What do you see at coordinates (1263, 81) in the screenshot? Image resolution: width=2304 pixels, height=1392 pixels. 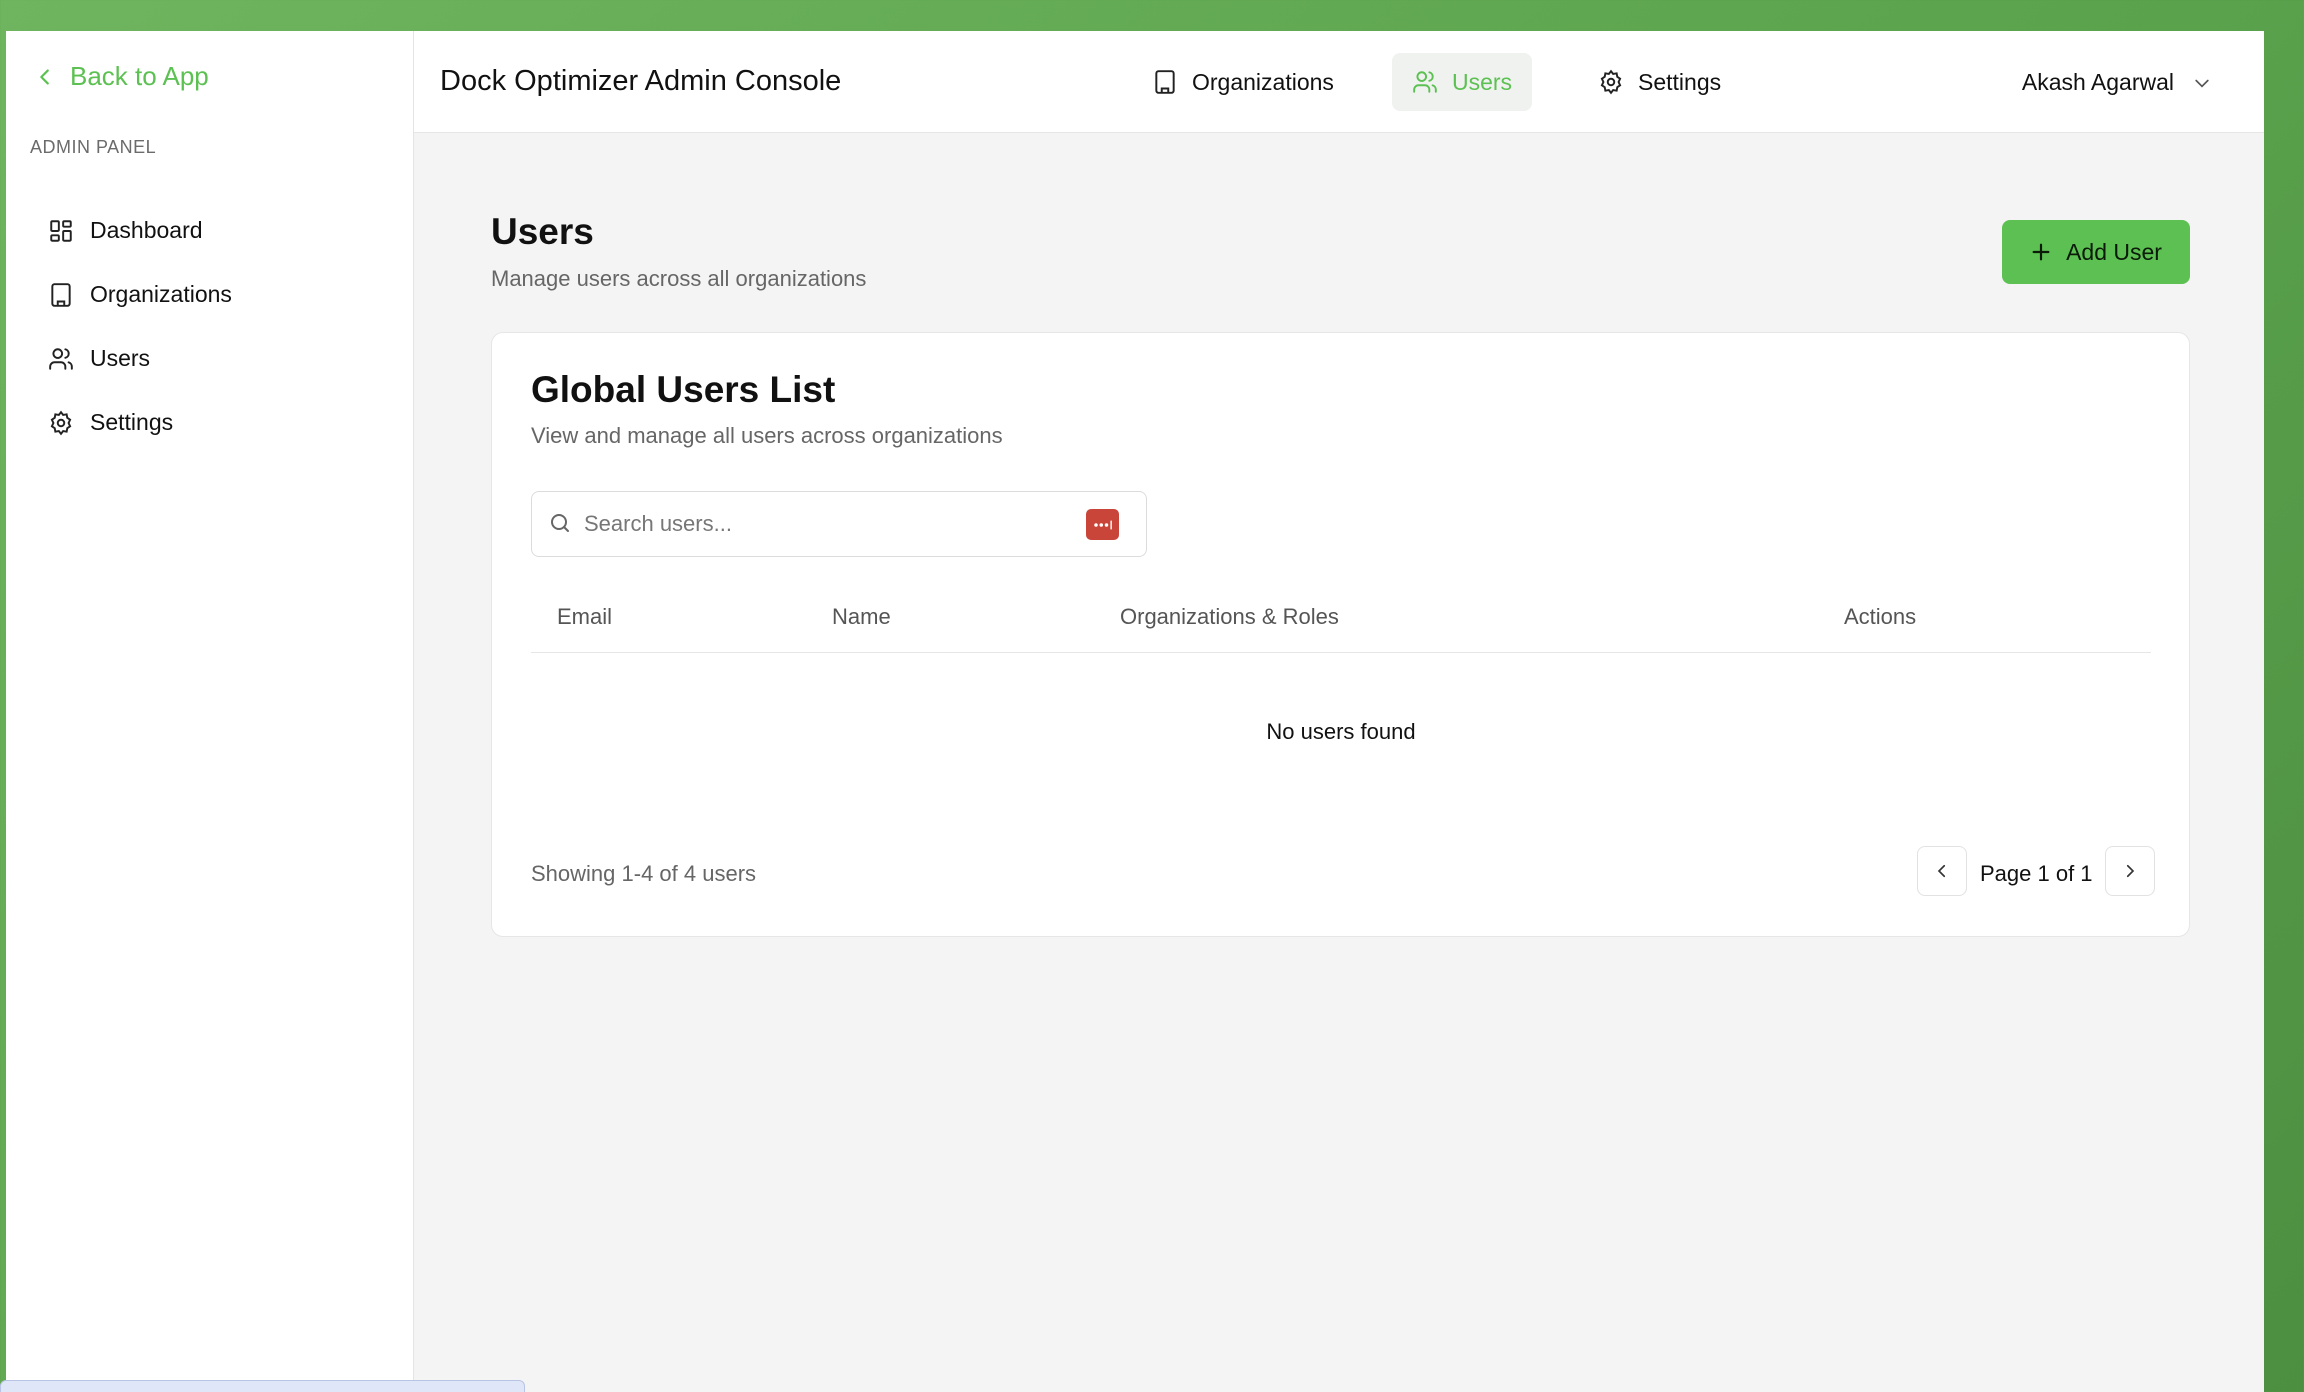 I see `tab-label: Organizations` at bounding box center [1263, 81].